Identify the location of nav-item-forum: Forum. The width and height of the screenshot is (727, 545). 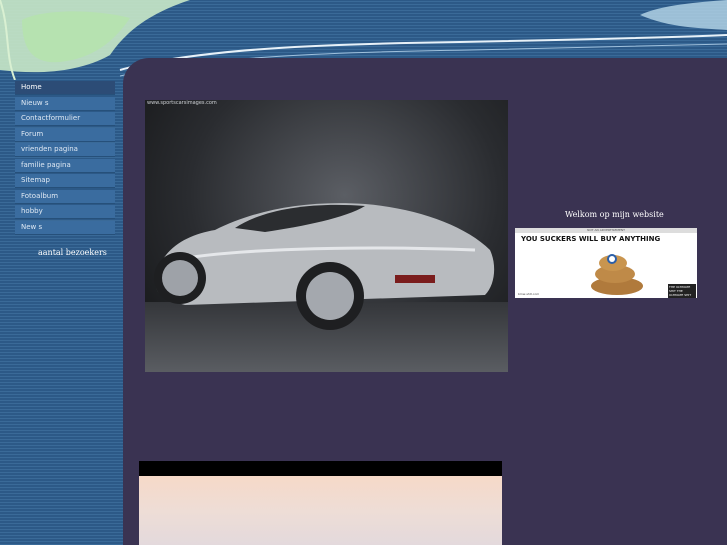
(65, 134).